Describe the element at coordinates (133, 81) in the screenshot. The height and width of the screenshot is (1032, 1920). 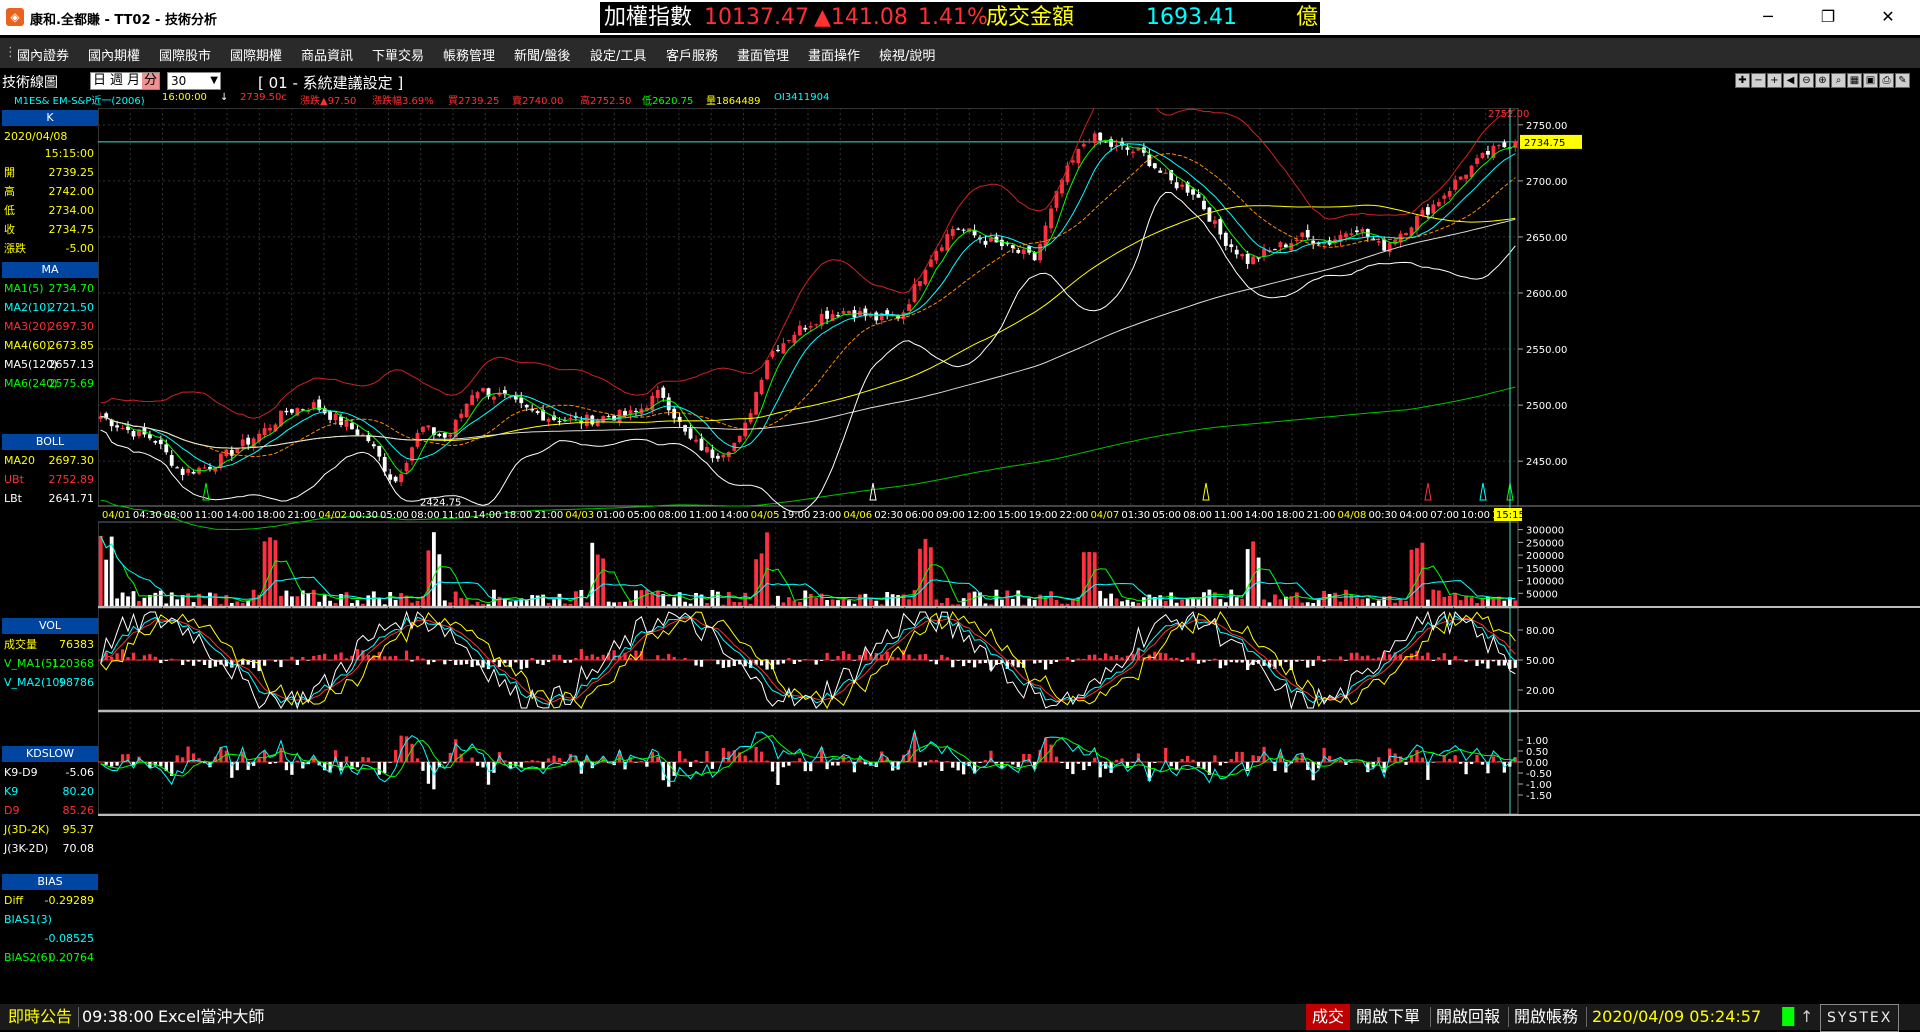
I see `period-month-button: 月` at that location.